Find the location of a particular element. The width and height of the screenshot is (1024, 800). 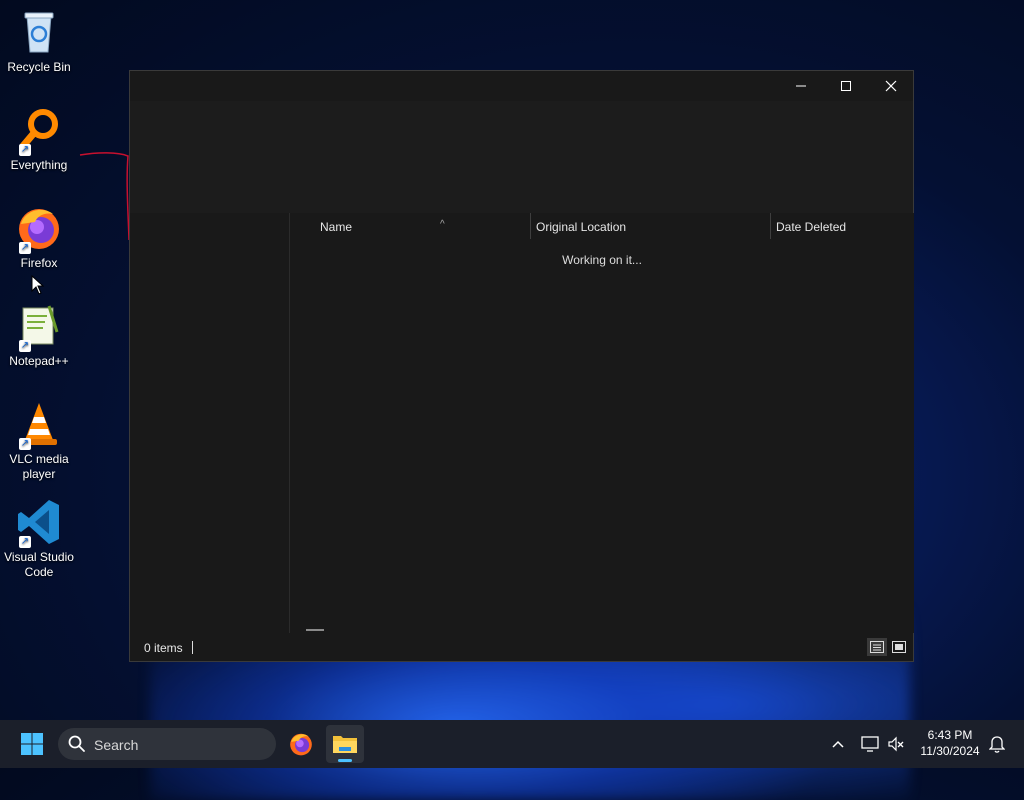

desktop-icon-label: Firefox is located at coordinates (39, 263).